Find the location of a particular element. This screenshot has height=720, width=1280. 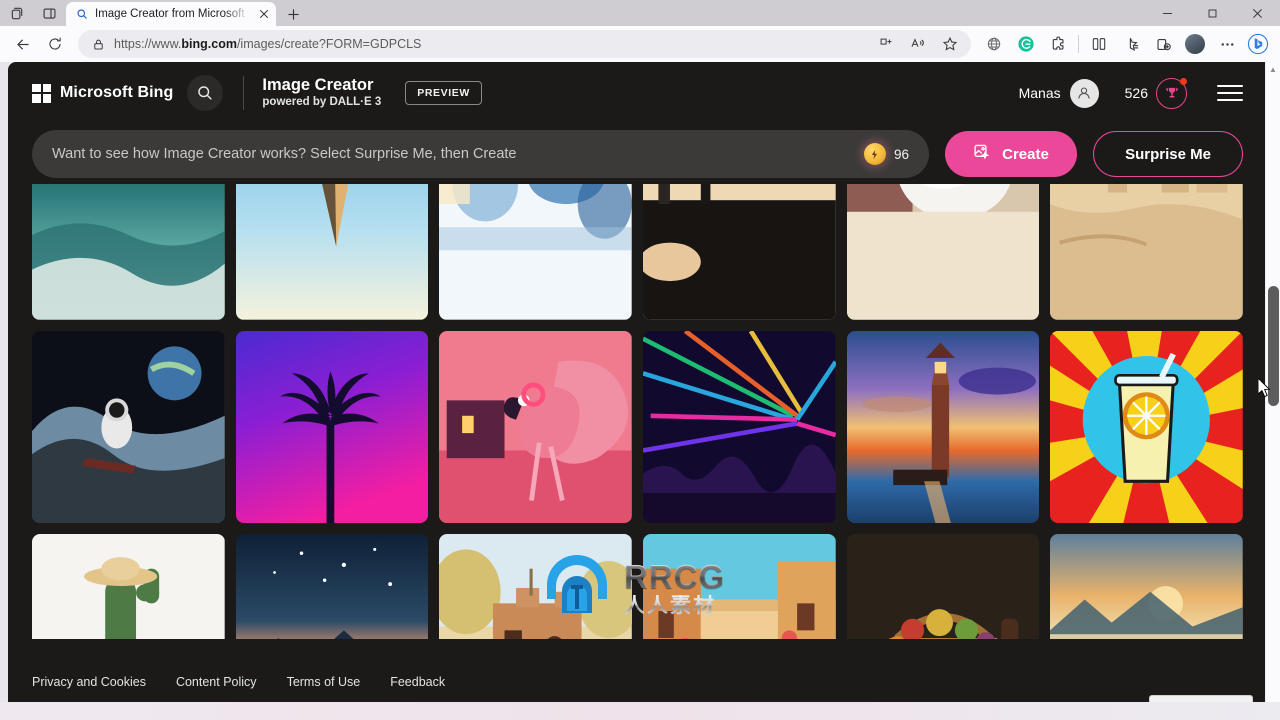

gallery-item-white-sphere-closeup is located at coordinates (943, 252).